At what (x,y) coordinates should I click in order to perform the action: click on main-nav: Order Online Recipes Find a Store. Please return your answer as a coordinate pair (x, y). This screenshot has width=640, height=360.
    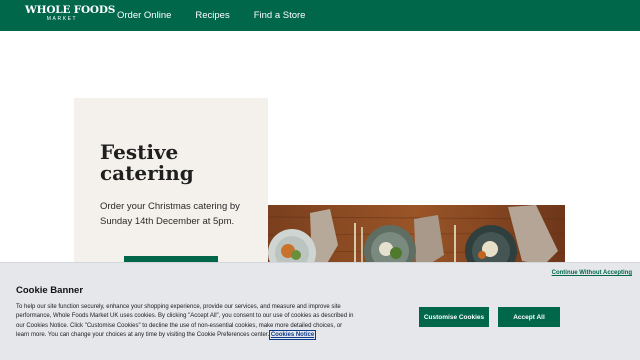
    Looking at the image, I should click on (223, 15).